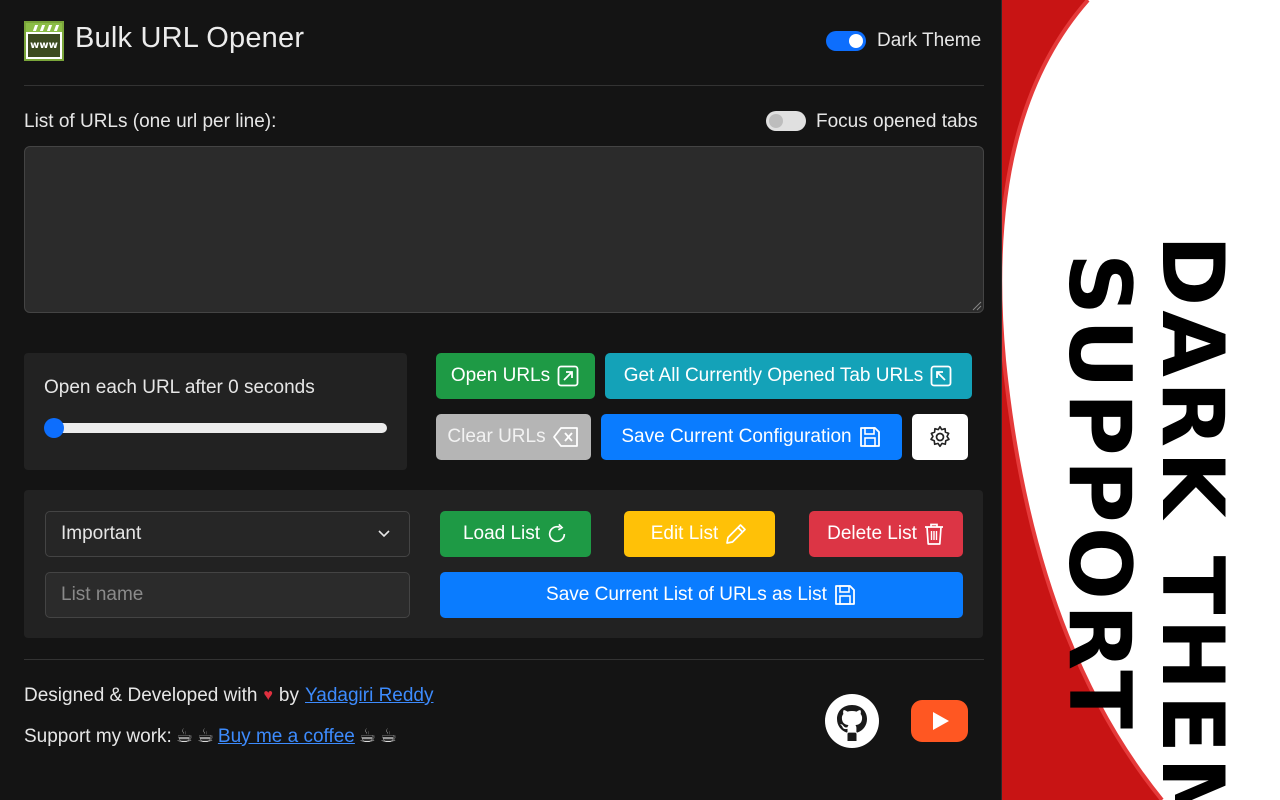 The width and height of the screenshot is (1280, 800). Describe the element at coordinates (141, 695) in the screenshot. I see `credits-prefix: Designed & Developed with` at that location.